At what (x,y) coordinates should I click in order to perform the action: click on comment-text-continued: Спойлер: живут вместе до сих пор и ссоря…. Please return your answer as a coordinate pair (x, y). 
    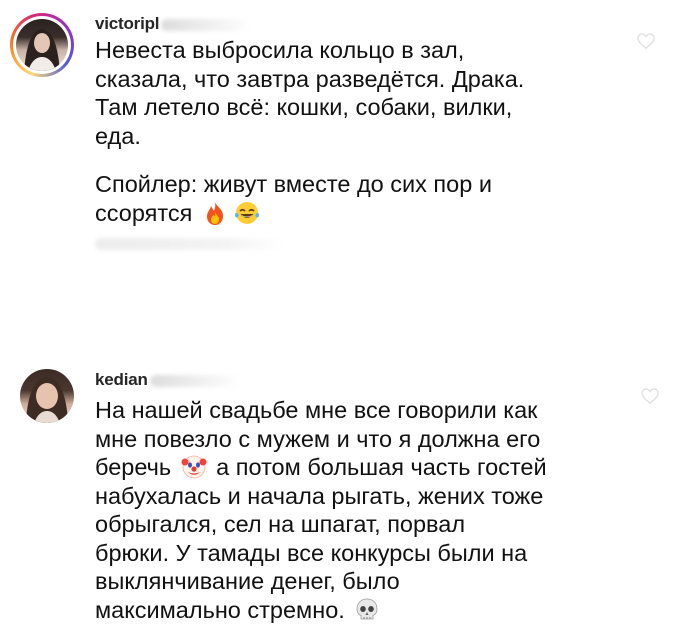
    Looking at the image, I should click on (293, 198).